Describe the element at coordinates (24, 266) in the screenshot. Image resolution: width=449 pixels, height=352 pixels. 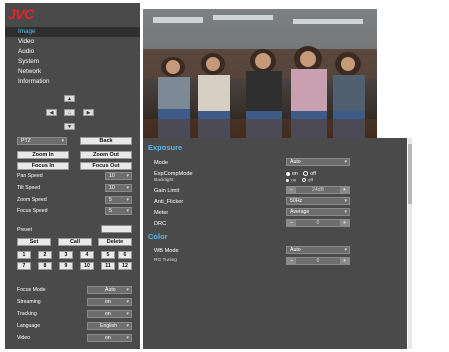
I see `preset-7-button: 7` at that location.